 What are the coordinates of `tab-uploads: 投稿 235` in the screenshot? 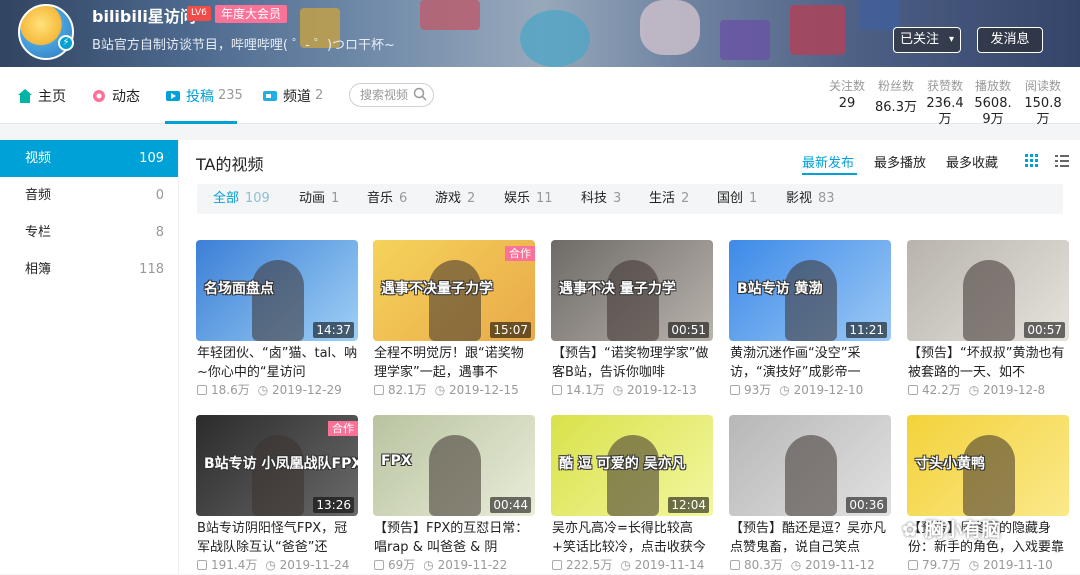 It's located at (204, 95).